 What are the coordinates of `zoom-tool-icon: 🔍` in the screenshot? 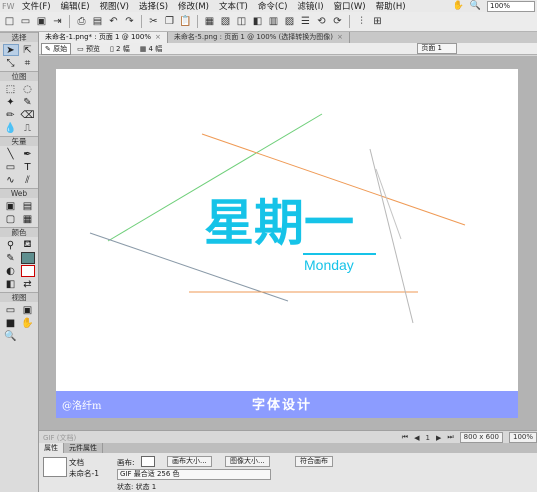 It's located at (11, 336).